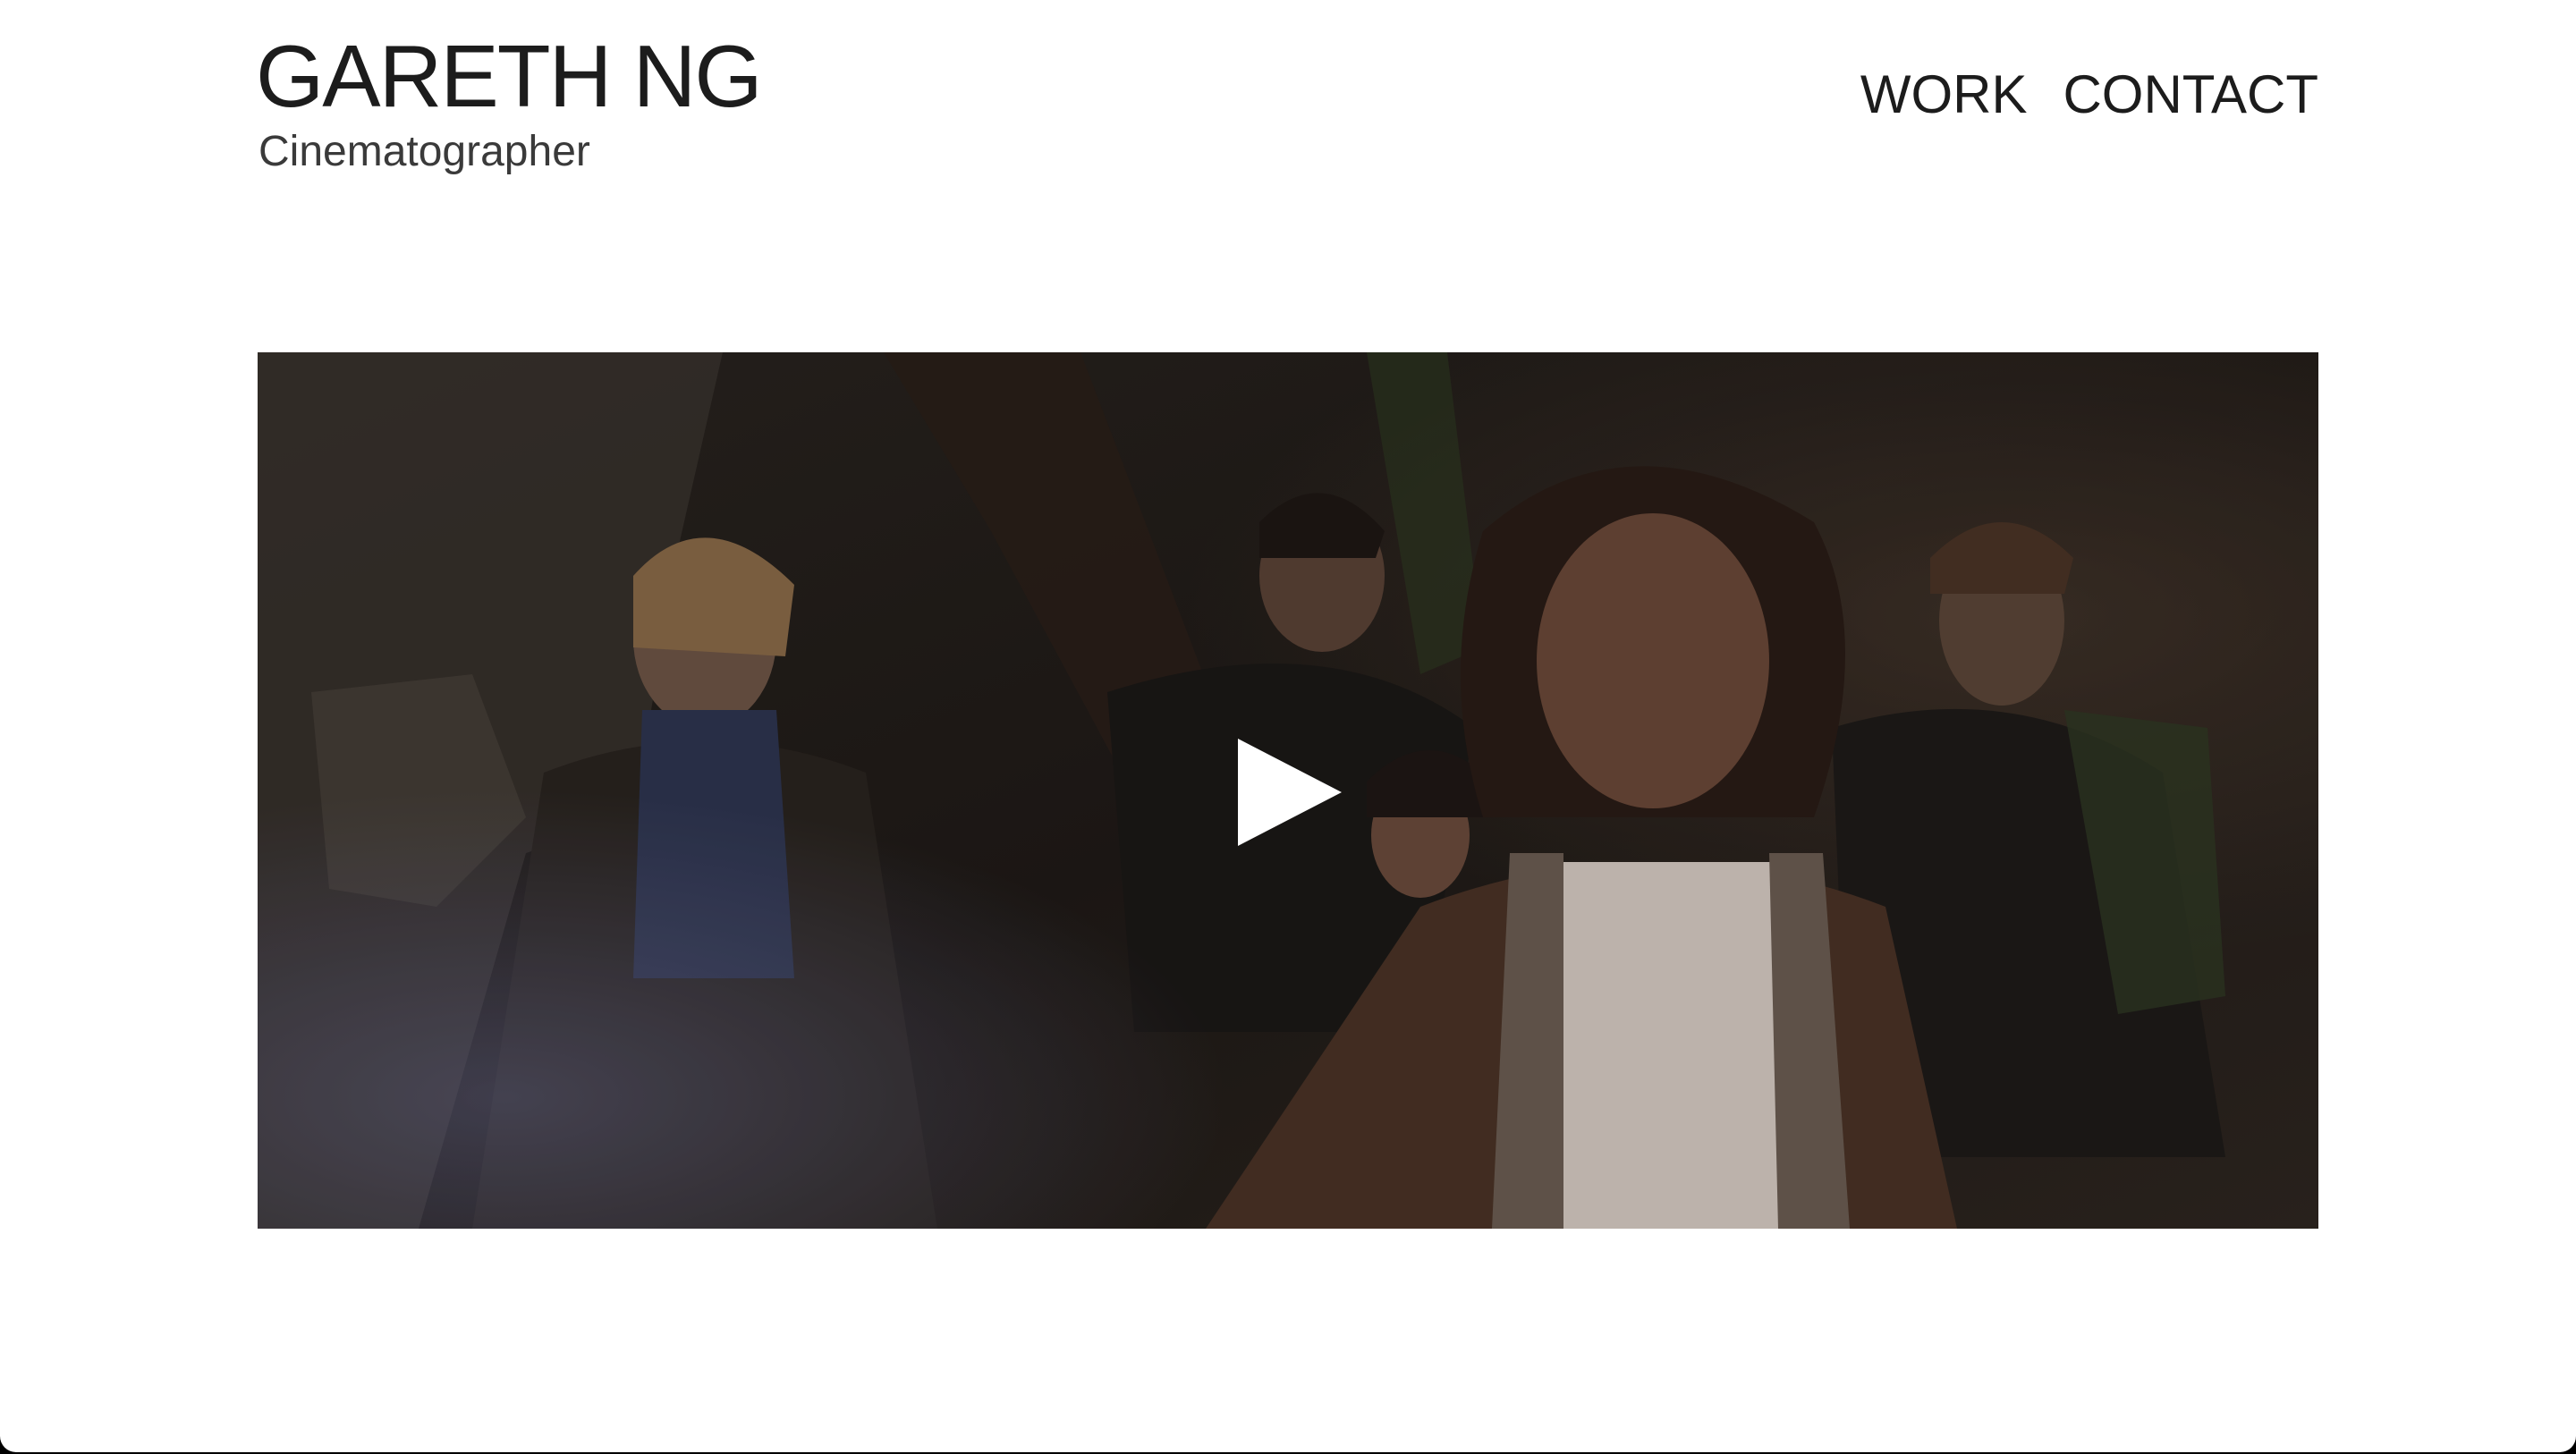 The width and height of the screenshot is (2576, 1454). I want to click on play-icon, so click(1290, 792).